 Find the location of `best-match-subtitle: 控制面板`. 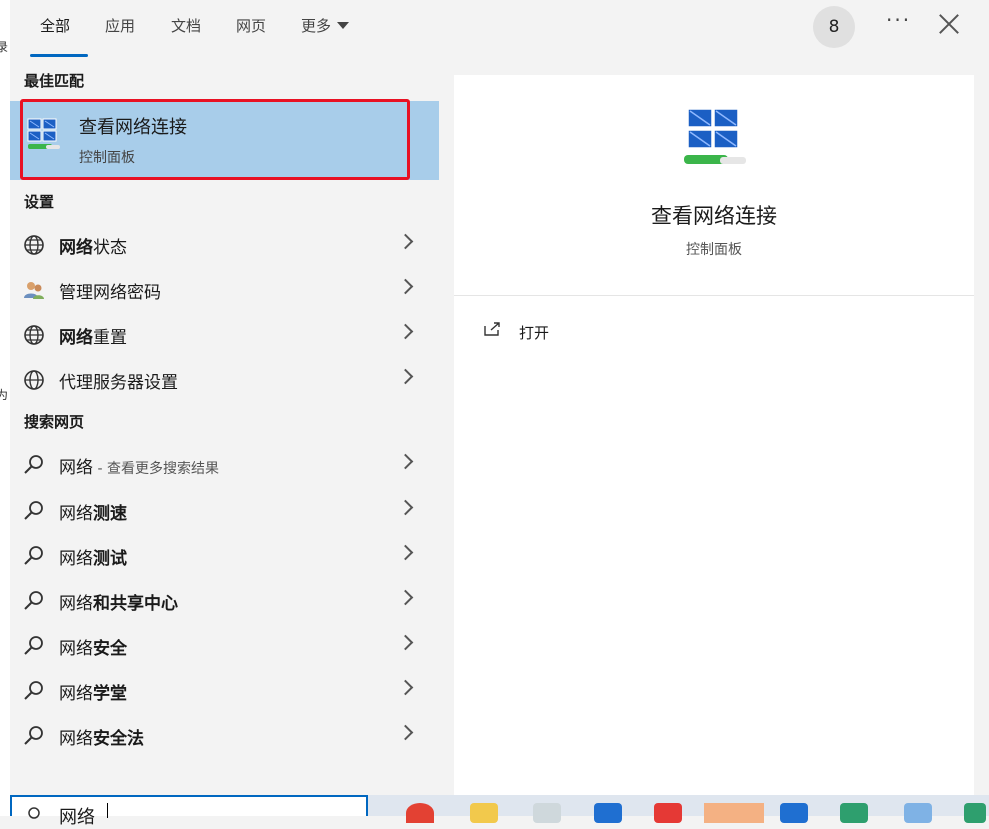

best-match-subtitle: 控制面板 is located at coordinates (107, 158).